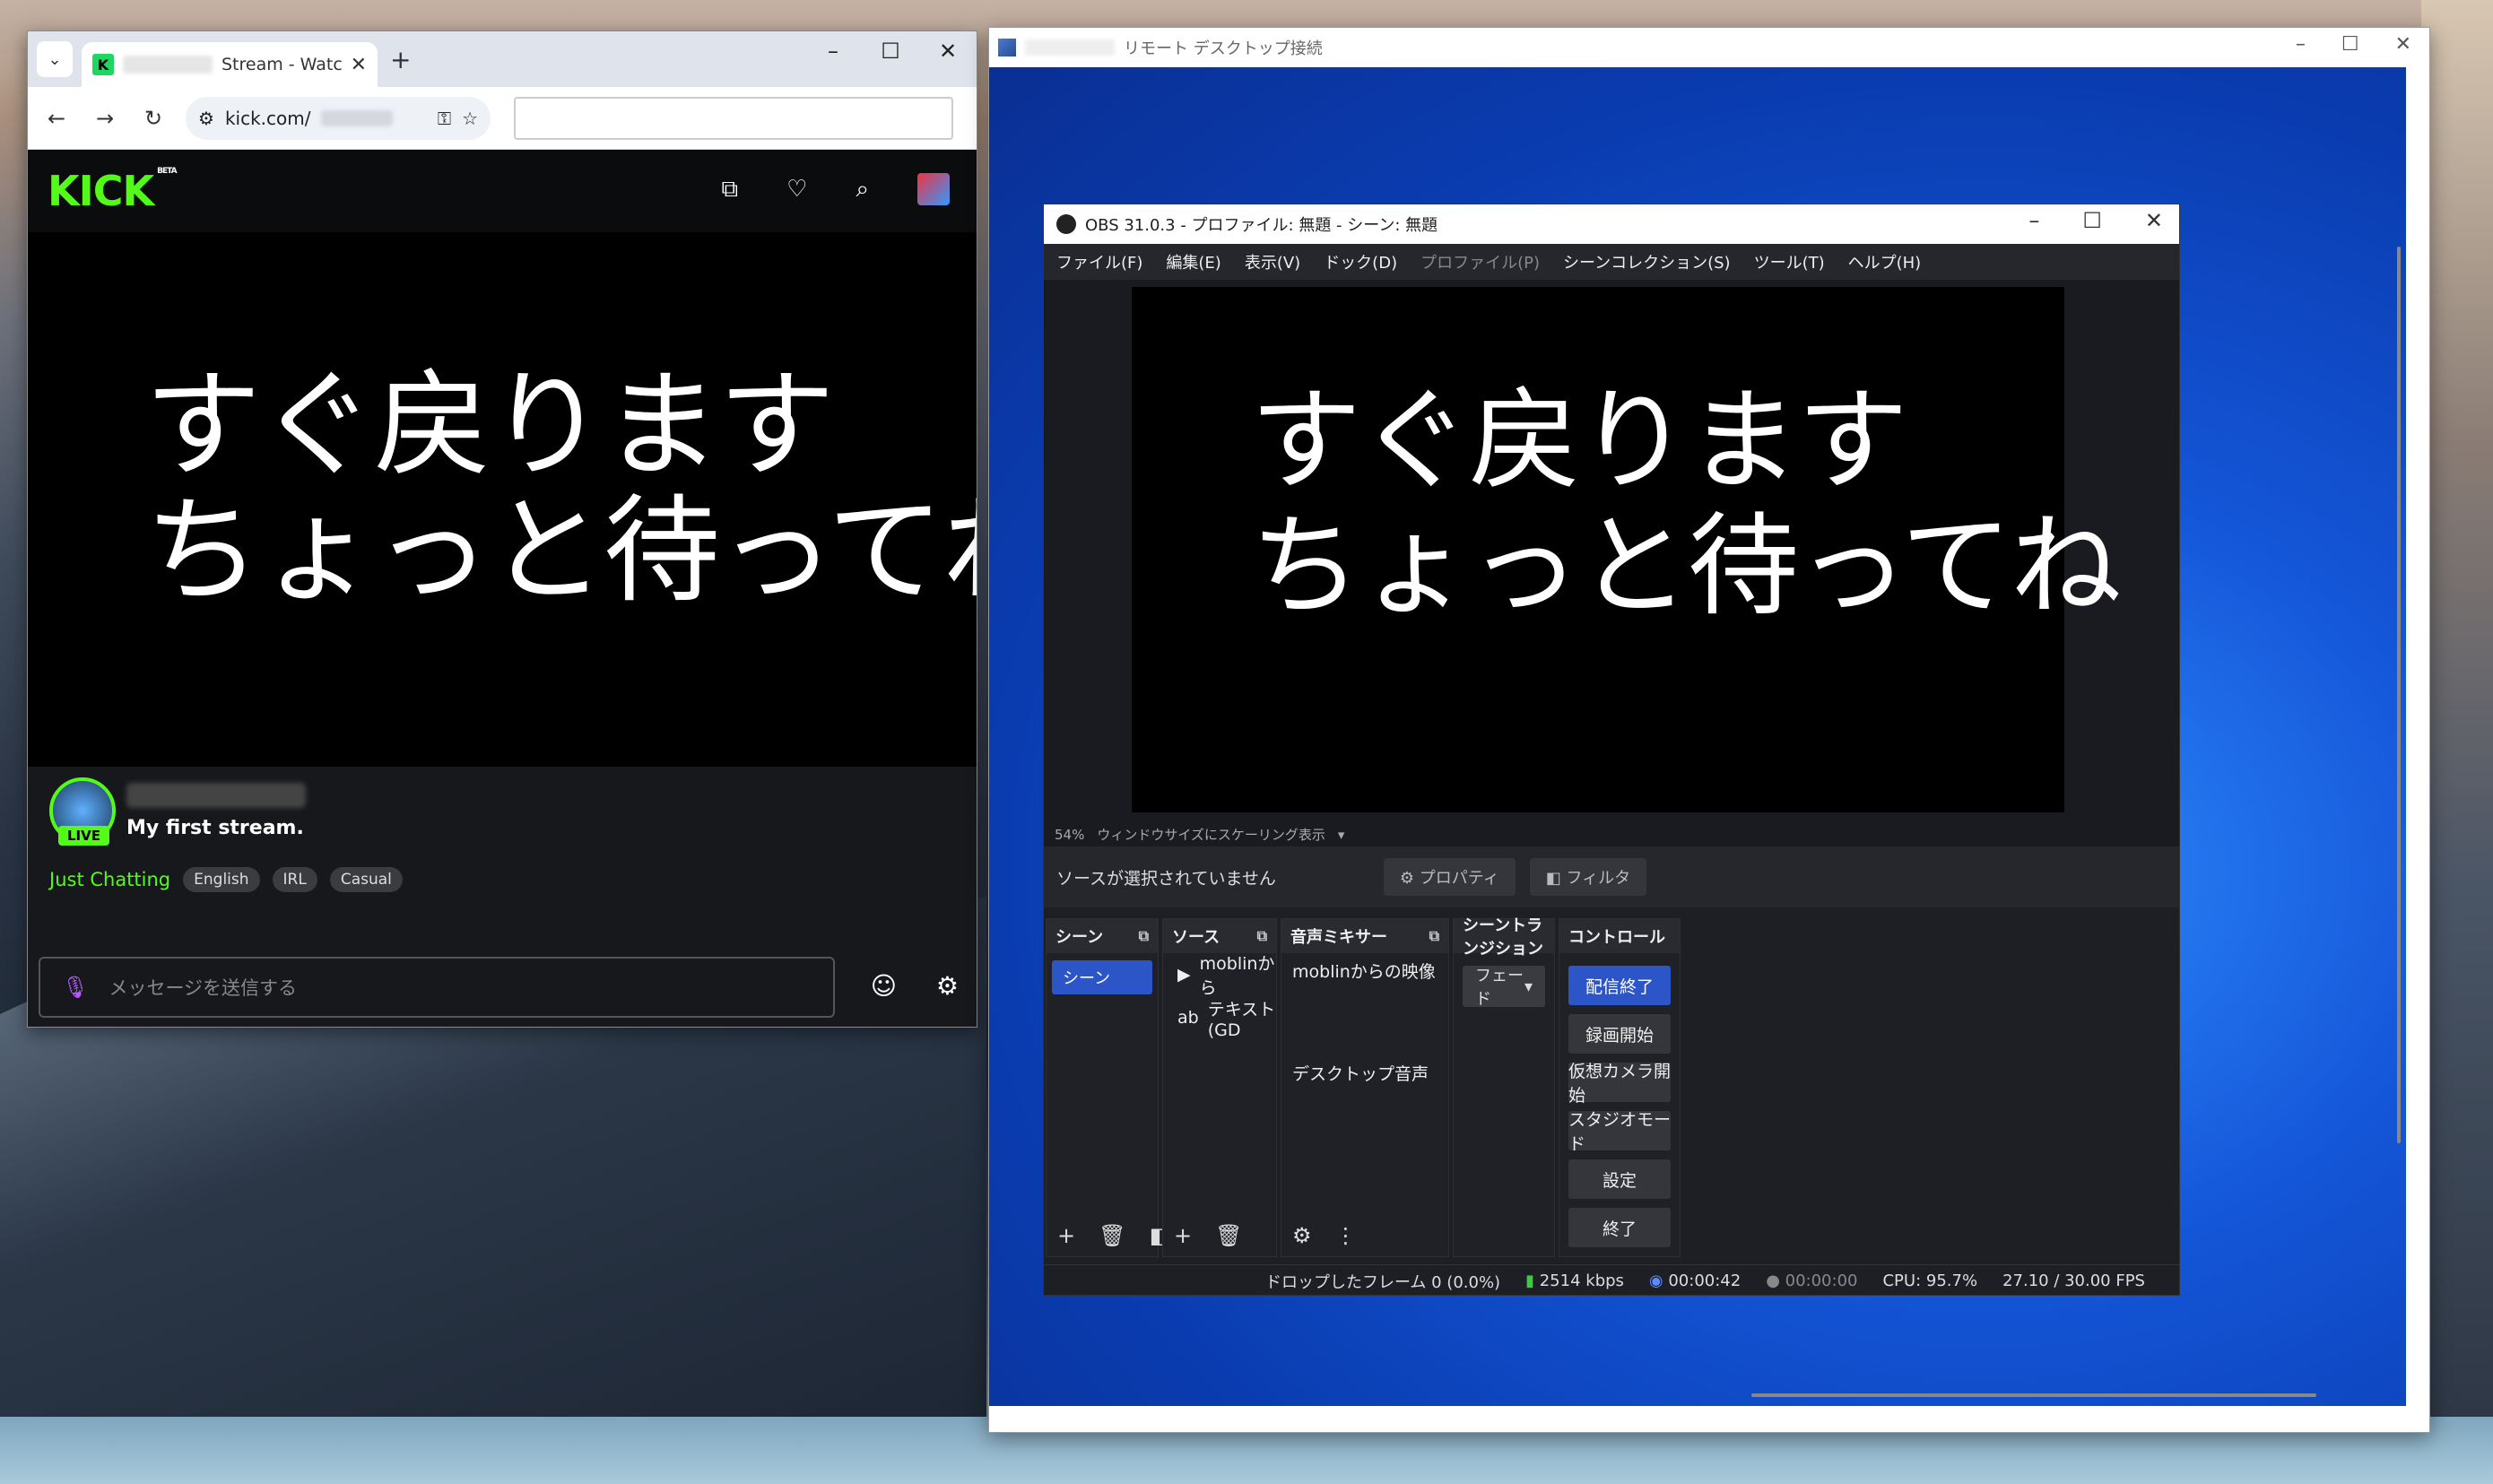  What do you see at coordinates (1619, 986) in the screenshot?
I see `stop-stream-button: 配信終了` at bounding box center [1619, 986].